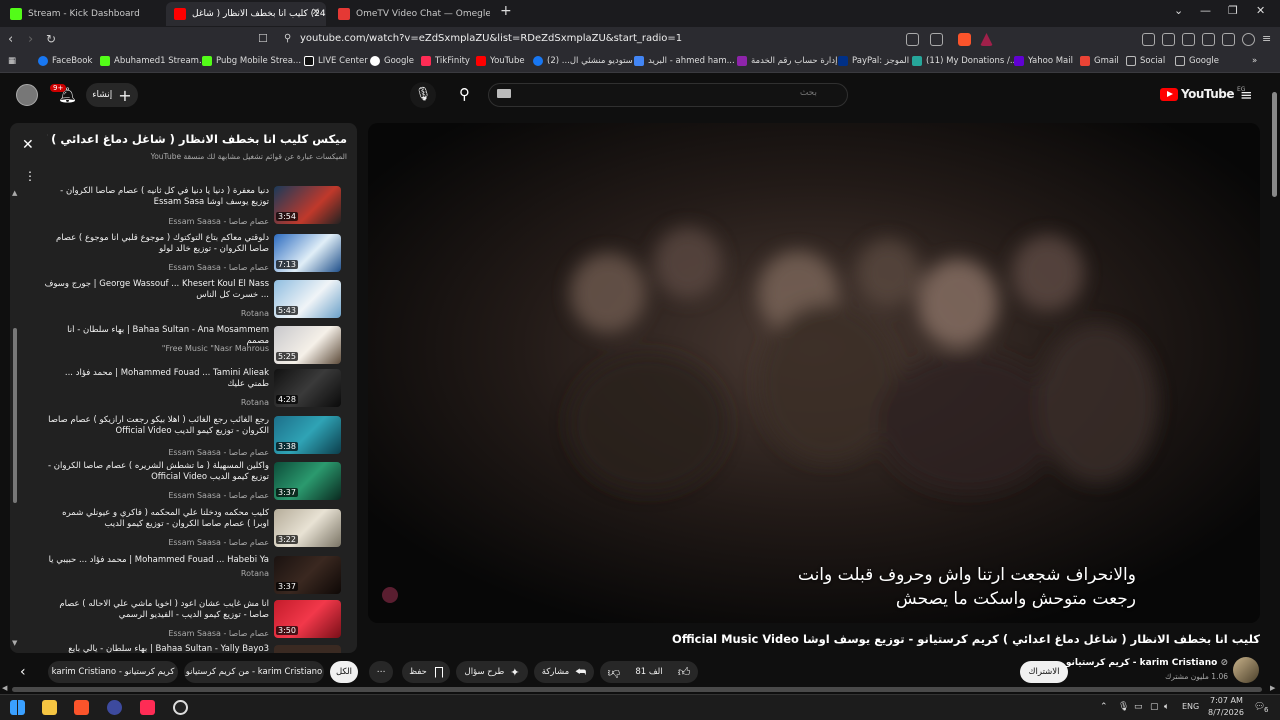 This screenshot has height=720, width=1280. Describe the element at coordinates (51, 39) in the screenshot. I see `reload-icon: ↻` at that location.